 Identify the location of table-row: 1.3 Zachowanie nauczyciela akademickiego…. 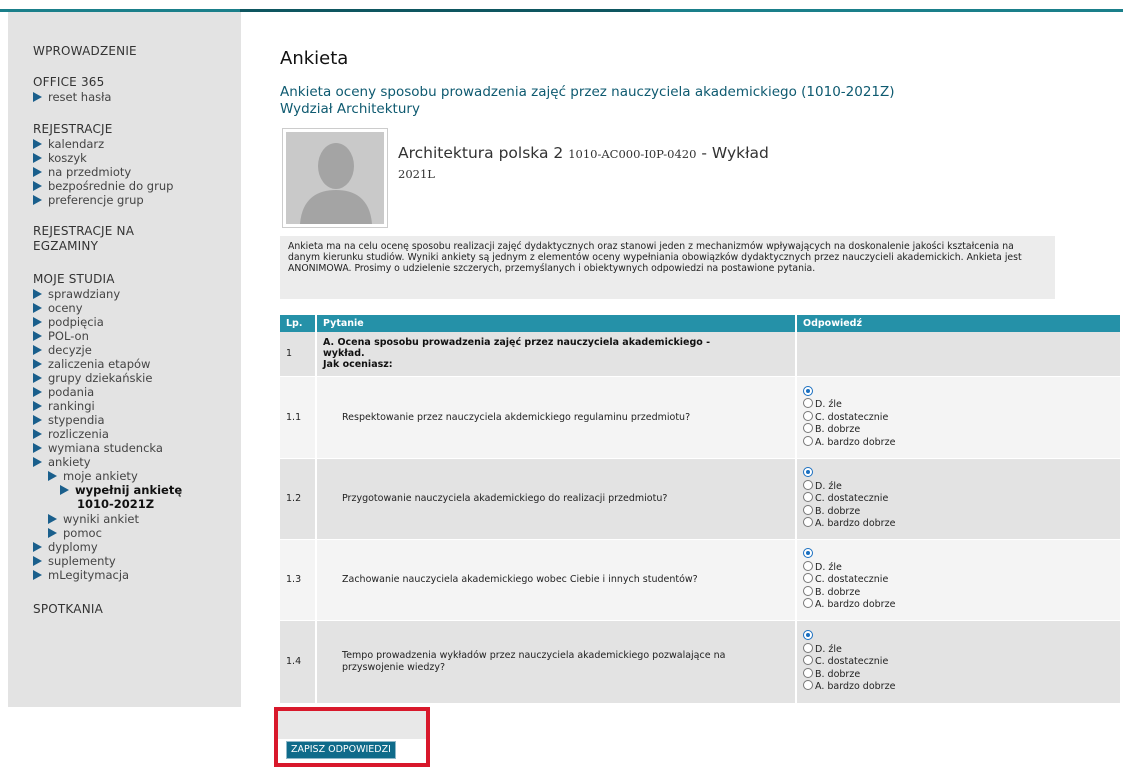
(701, 580).